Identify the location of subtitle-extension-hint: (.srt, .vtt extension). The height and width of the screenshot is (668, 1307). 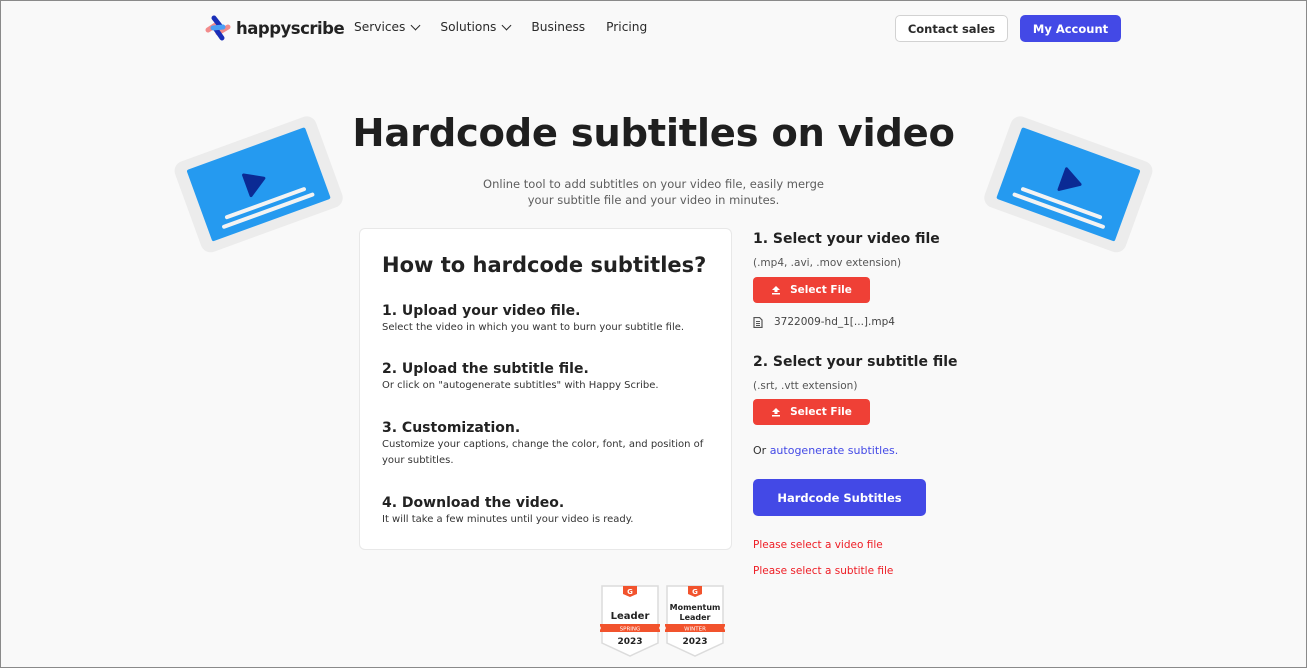
(805, 386).